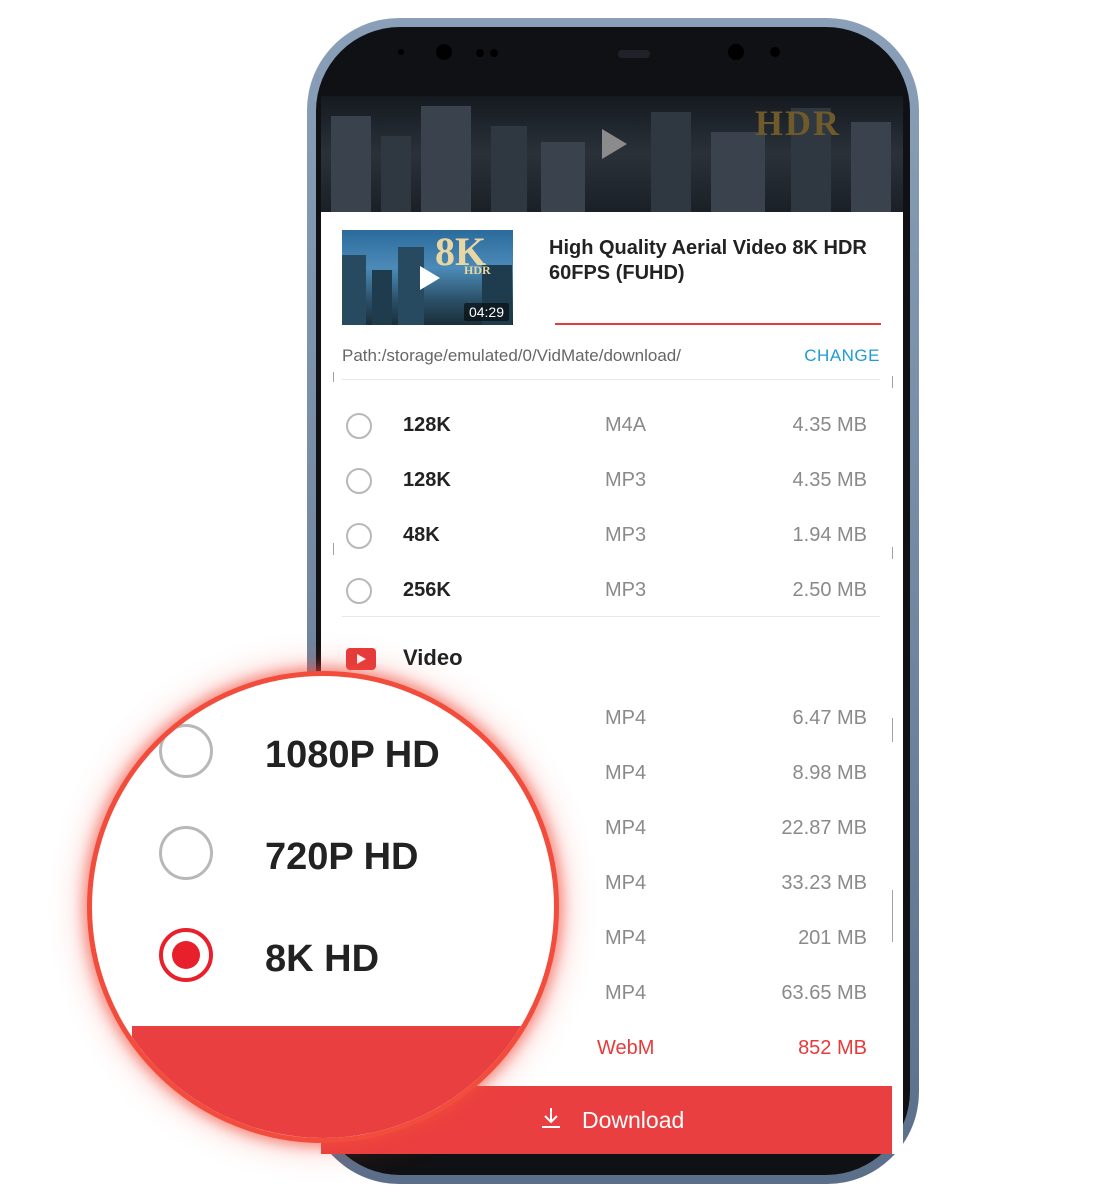 The height and width of the screenshot is (1200, 1106). I want to click on download-label: Download, so click(633, 1120).